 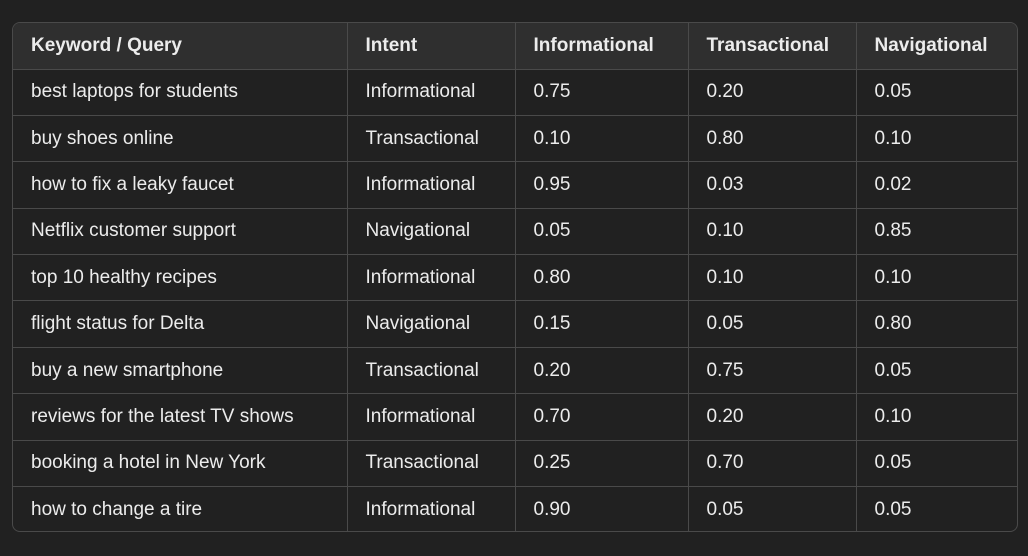 What do you see at coordinates (602, 46) in the screenshot?
I see `header-informational: Informational` at bounding box center [602, 46].